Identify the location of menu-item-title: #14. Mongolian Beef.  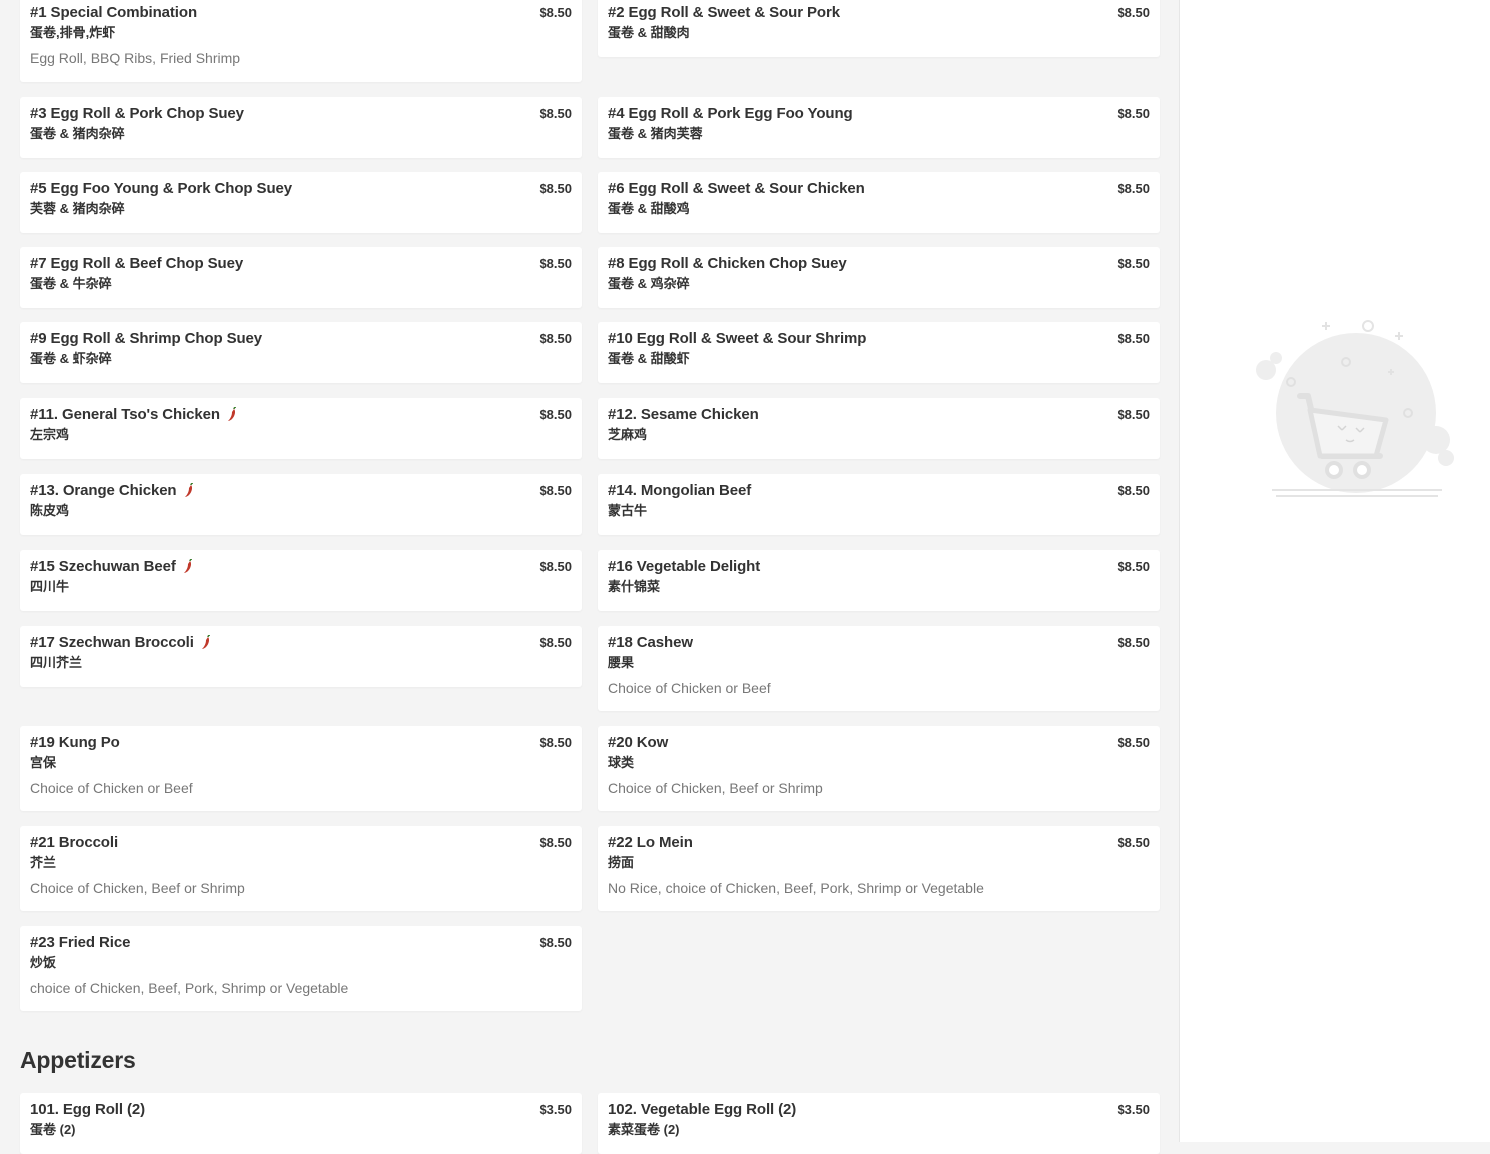
(680, 490).